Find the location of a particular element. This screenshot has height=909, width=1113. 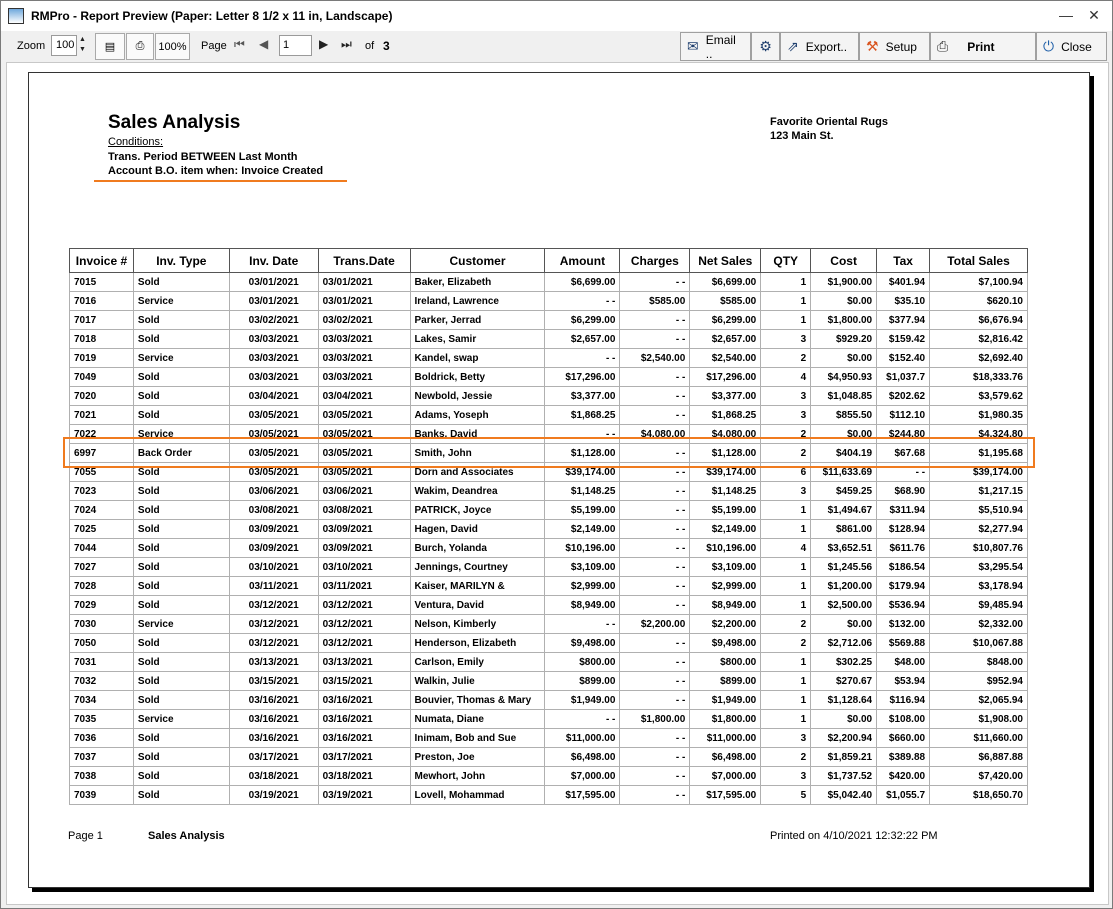

minimize-icon: — is located at coordinates (1066, 15).